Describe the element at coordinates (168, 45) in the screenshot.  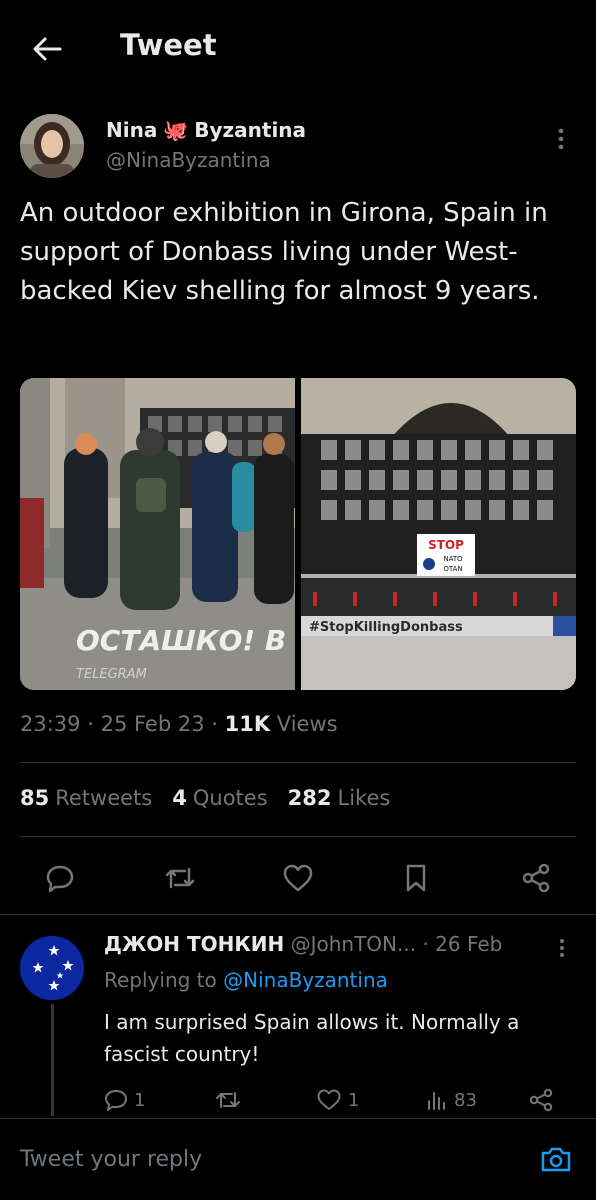
I see `page-title: Tweet` at that location.